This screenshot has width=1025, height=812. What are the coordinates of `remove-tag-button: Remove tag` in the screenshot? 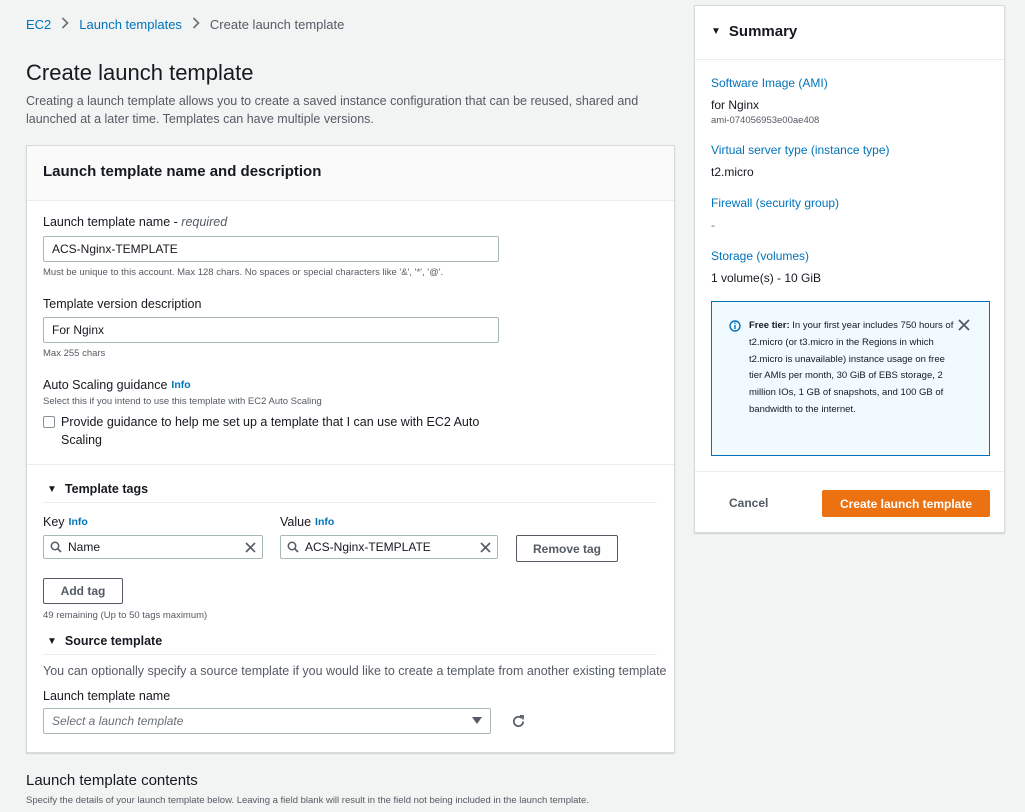 It's located at (567, 548).